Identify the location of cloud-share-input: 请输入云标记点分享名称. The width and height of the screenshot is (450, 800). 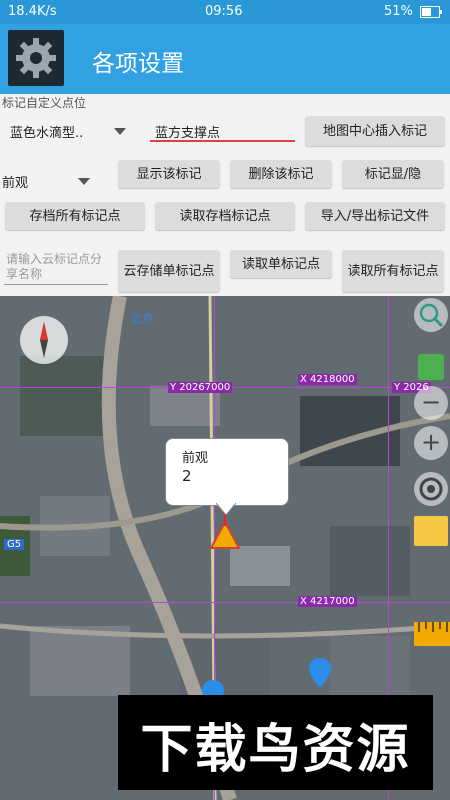
(57, 267).